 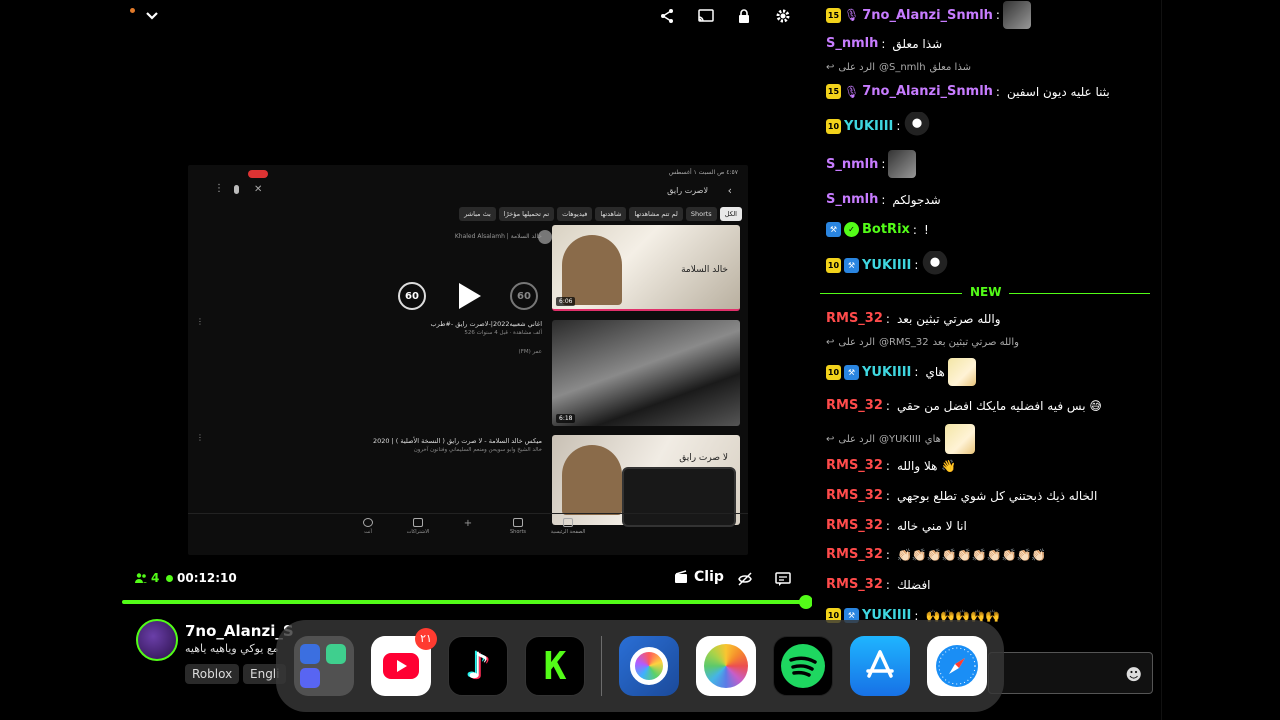 I want to click on chat-text: 👏🏻👏🏻👏🏻👏🏻👏🏻👏🏻👏🏻👏🏻👏🏻👏🏻, so click(x=971, y=554).